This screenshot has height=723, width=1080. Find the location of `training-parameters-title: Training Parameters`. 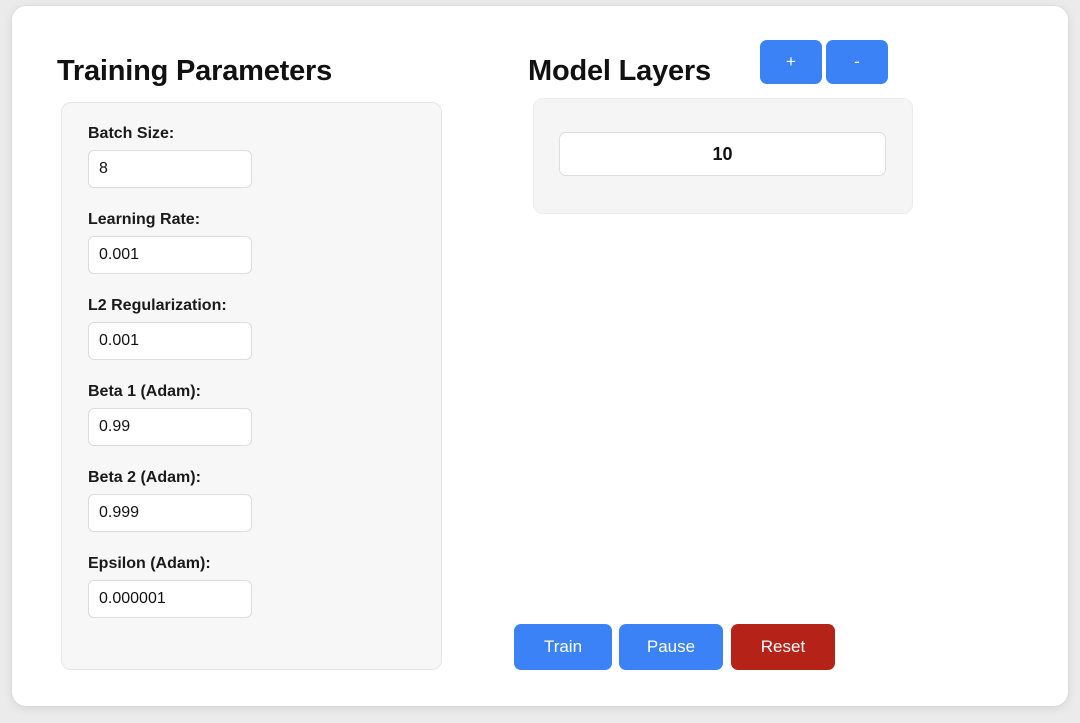

training-parameters-title: Training Parameters is located at coordinates (195, 71).